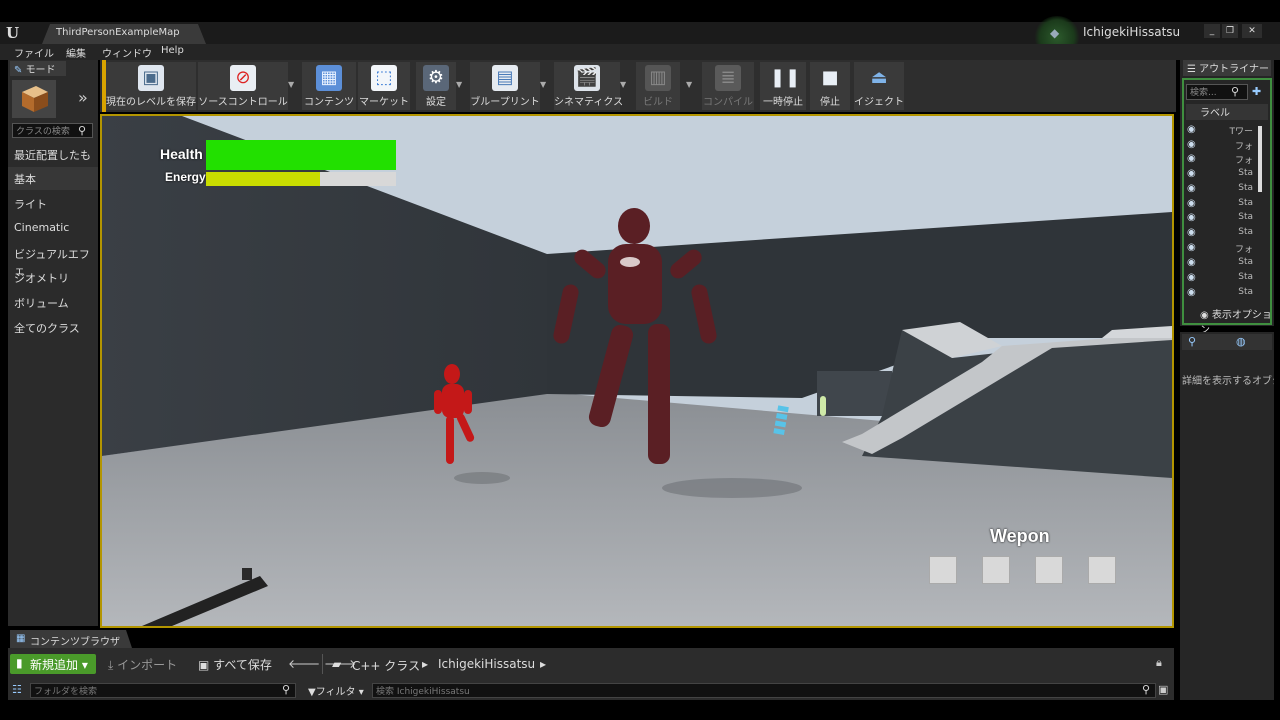  Describe the element at coordinates (53, 178) in the screenshot. I see `category-basic: 基本` at that location.